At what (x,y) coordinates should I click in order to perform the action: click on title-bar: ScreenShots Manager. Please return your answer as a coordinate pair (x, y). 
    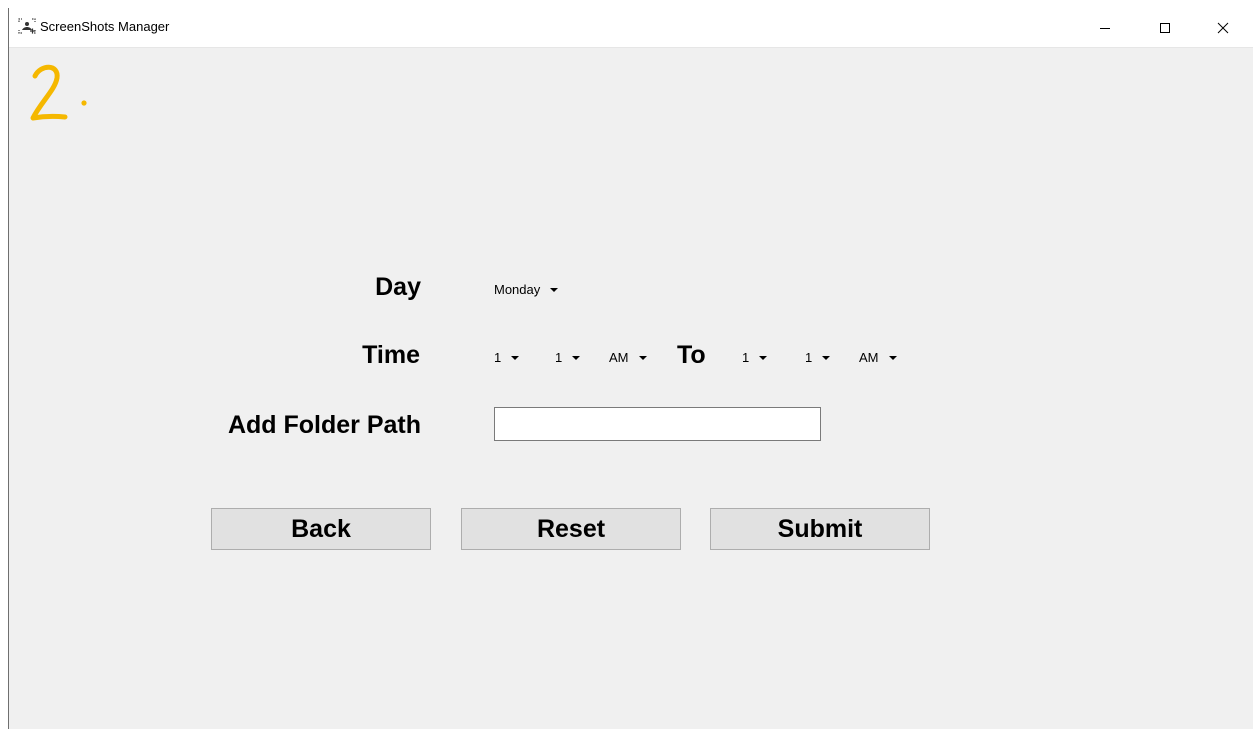
    Looking at the image, I should click on (631, 28).